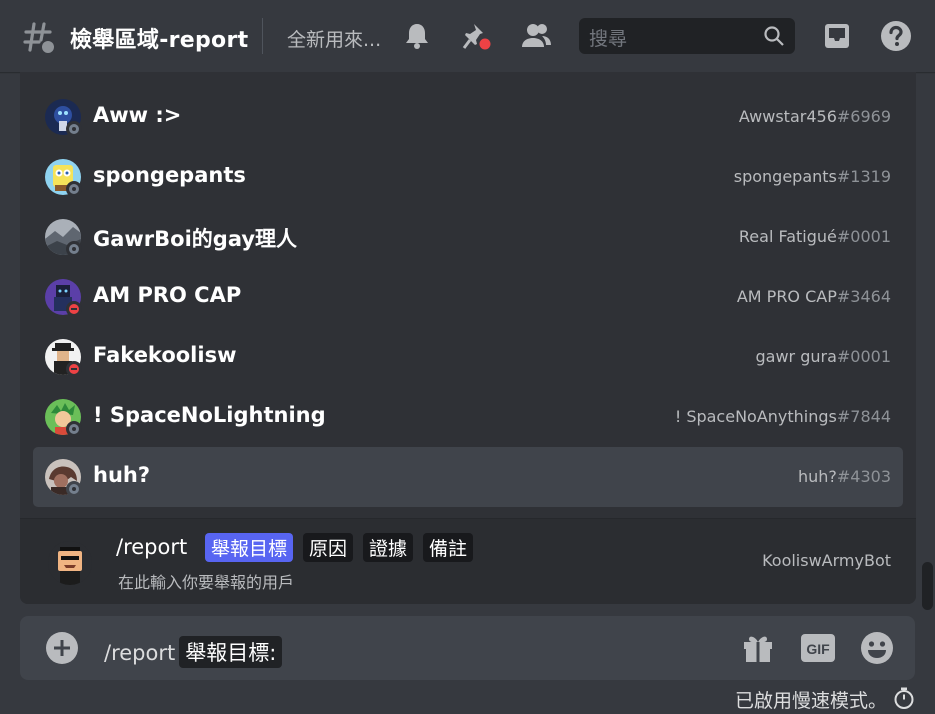 This screenshot has width=935, height=714. What do you see at coordinates (782, 416) in the screenshot?
I see `member-tag: ! SpaceNoAnythings#7844` at bounding box center [782, 416].